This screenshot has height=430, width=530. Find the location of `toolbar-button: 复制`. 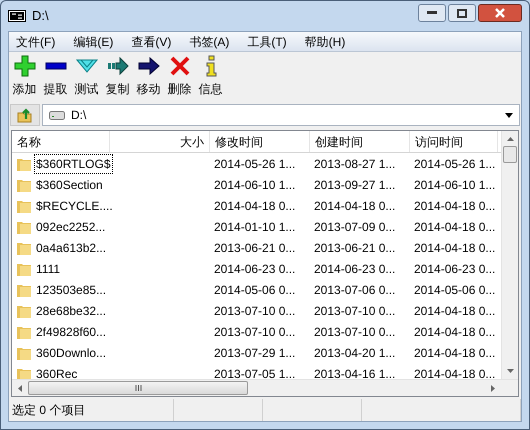

toolbar-button: 复制 is located at coordinates (117, 76).